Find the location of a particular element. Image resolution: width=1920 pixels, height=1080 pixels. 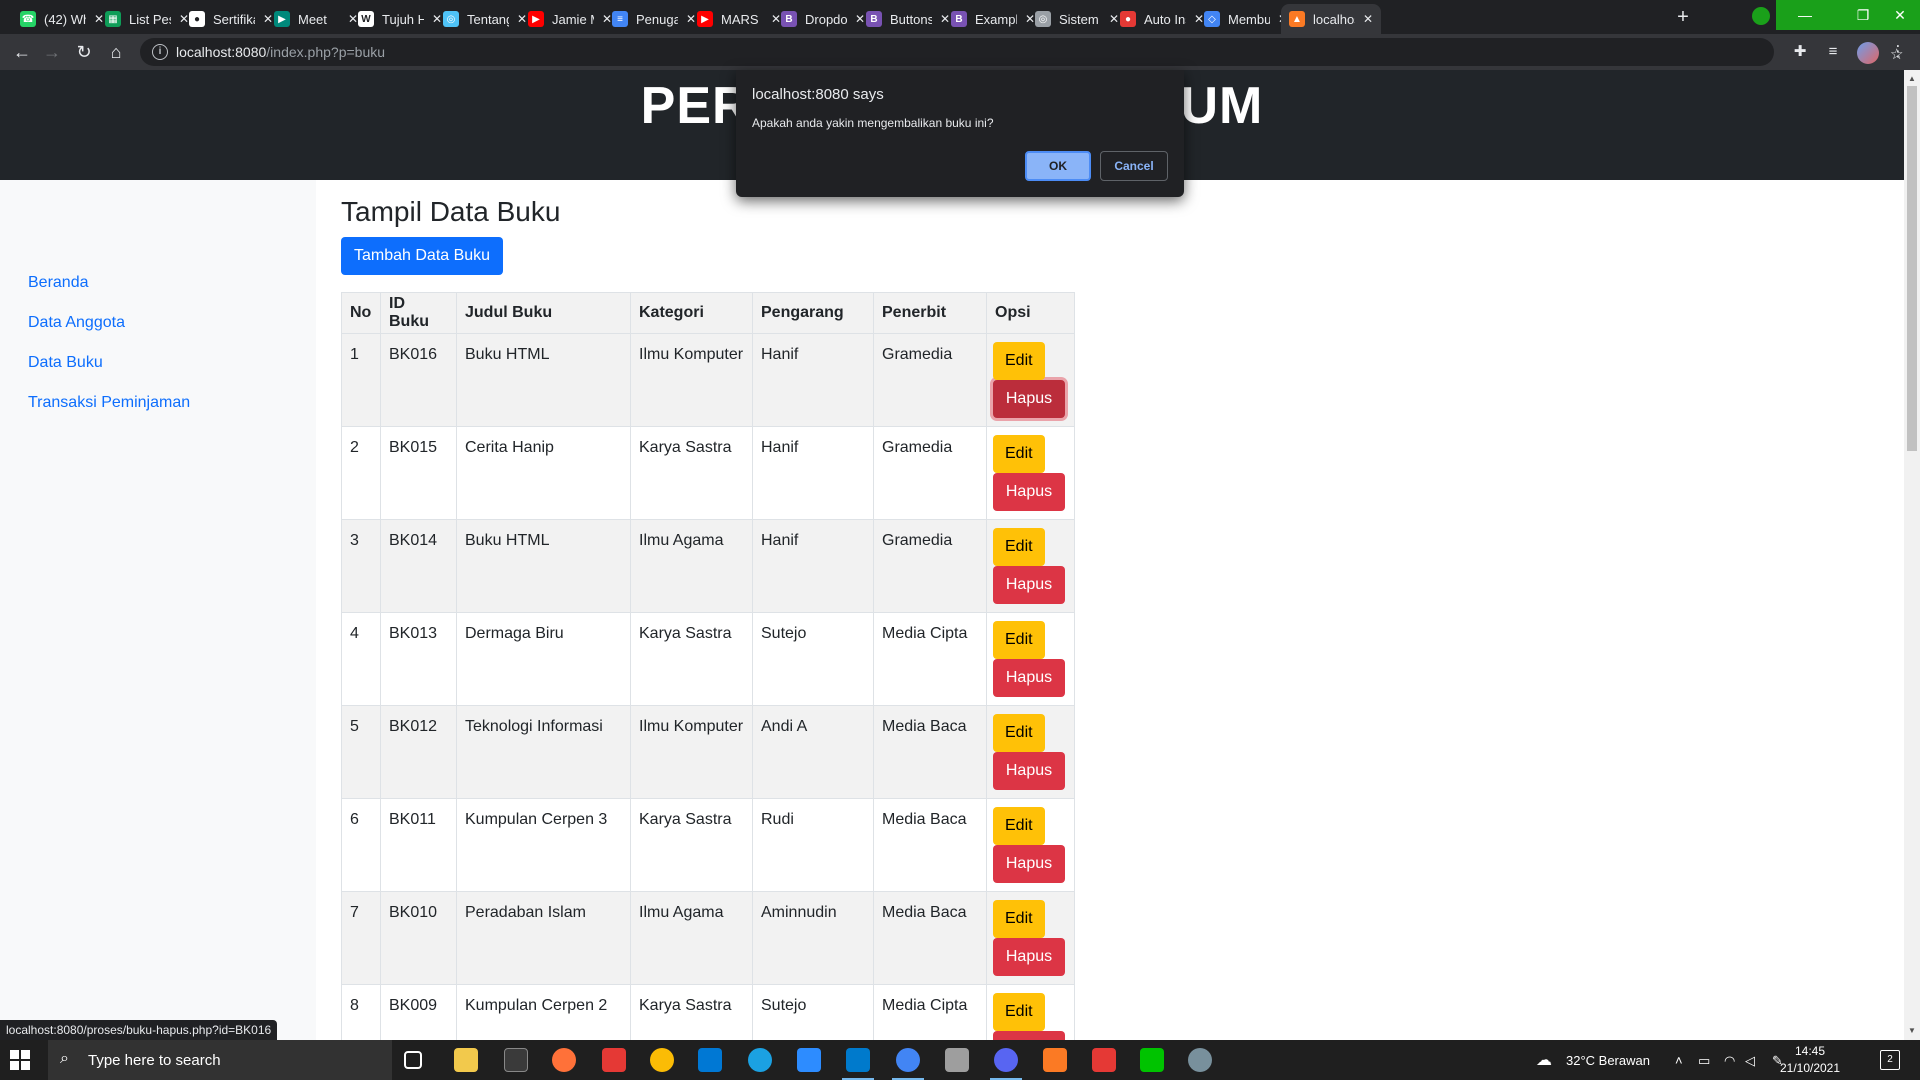

xampp-icon is located at coordinates (1055, 1060).